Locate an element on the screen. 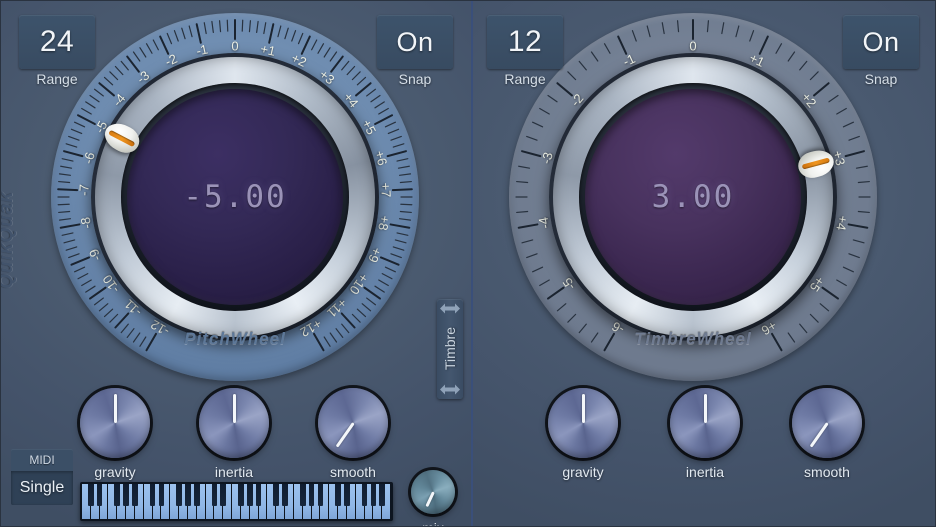 Image resolution: width=936 pixels, height=527 pixels. timbre-range-label: Range is located at coordinates (525, 79).